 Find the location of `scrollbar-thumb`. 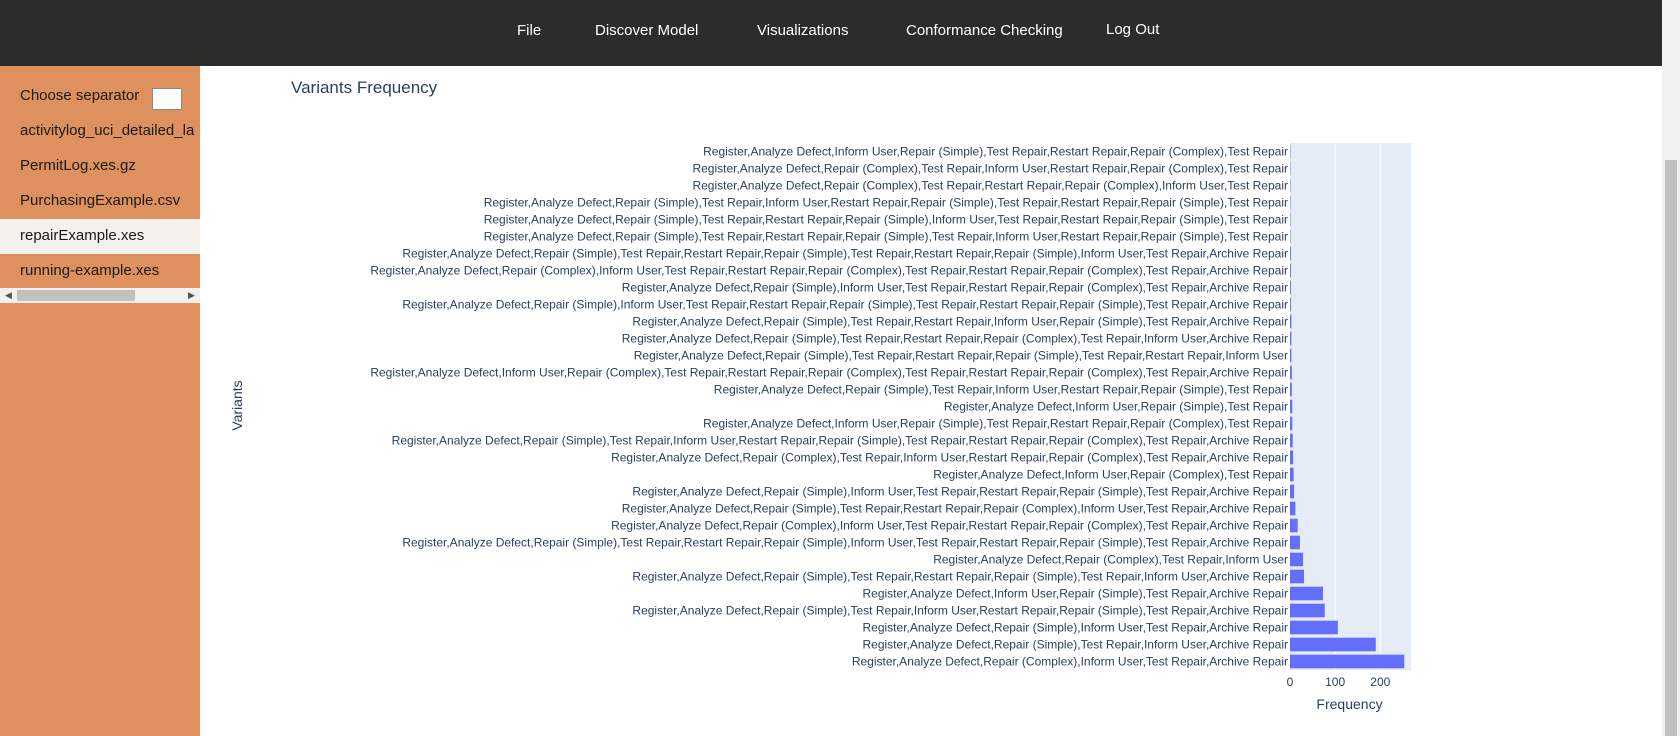

scrollbar-thumb is located at coordinates (1671, 448).